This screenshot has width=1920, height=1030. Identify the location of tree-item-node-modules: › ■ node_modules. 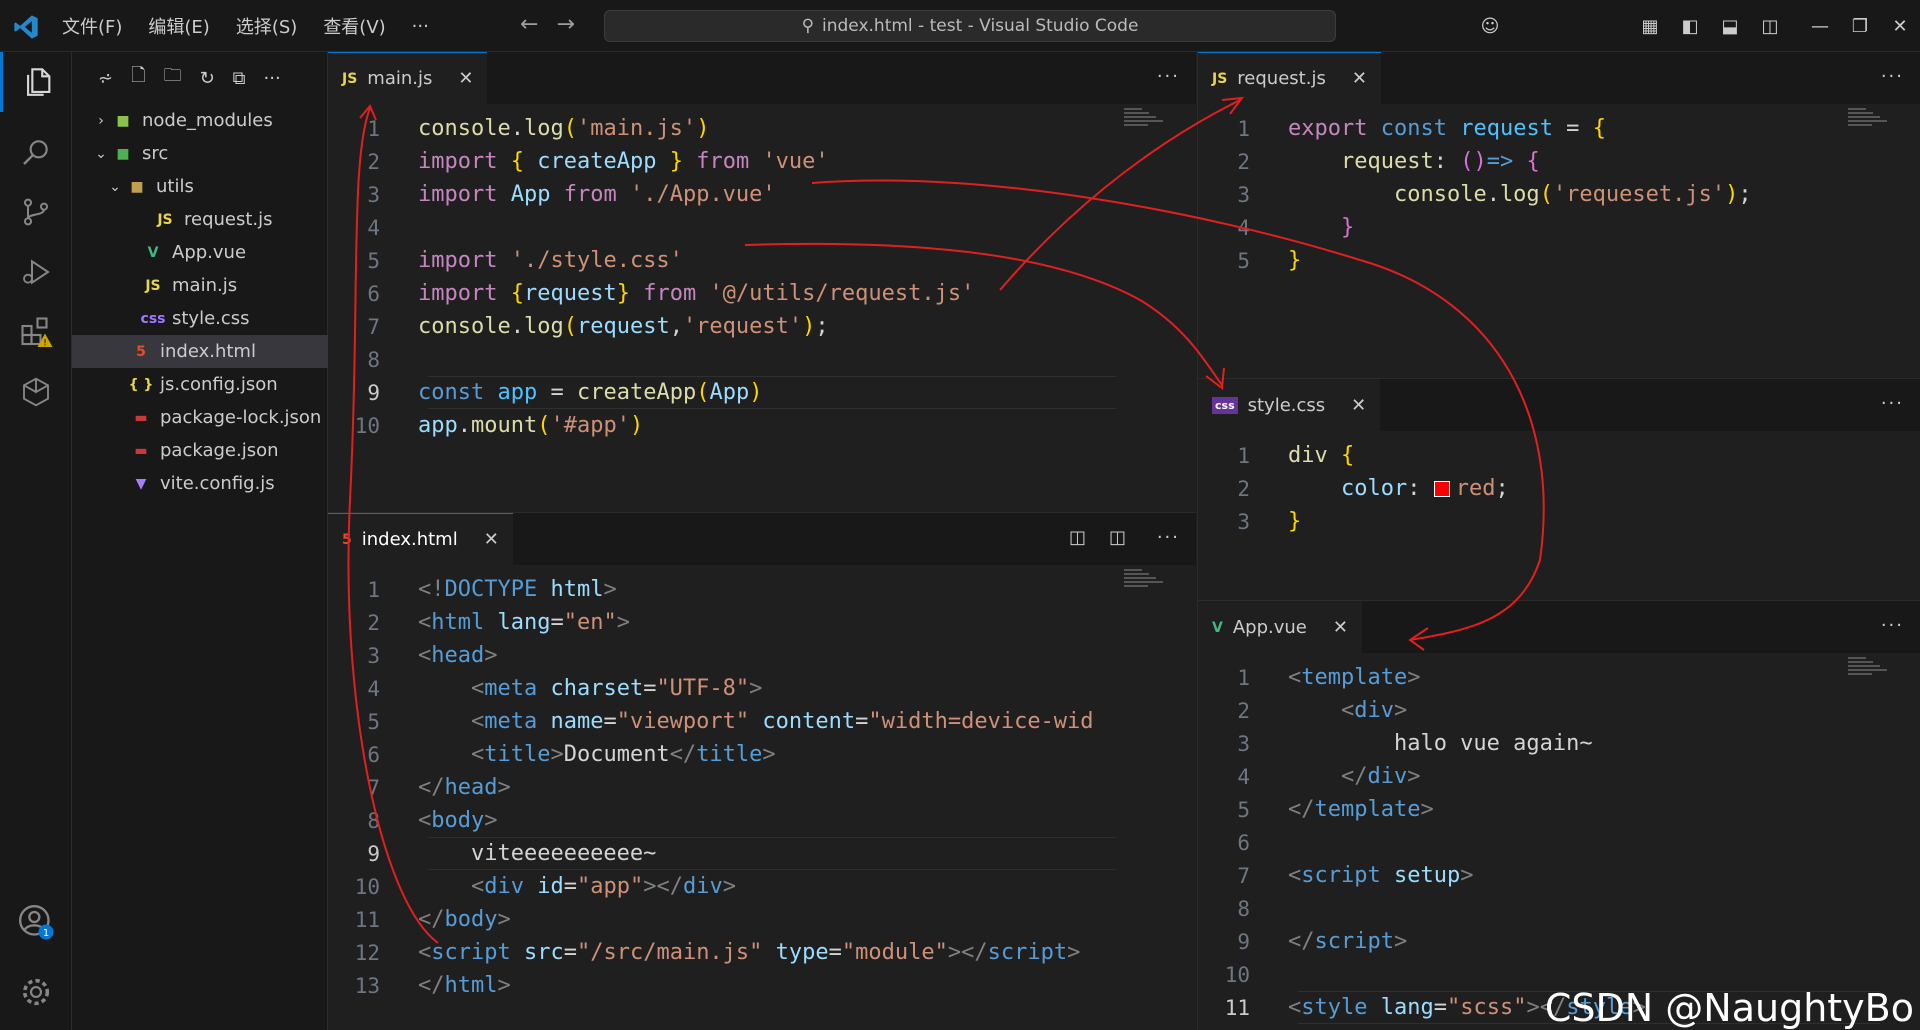
(200, 120).